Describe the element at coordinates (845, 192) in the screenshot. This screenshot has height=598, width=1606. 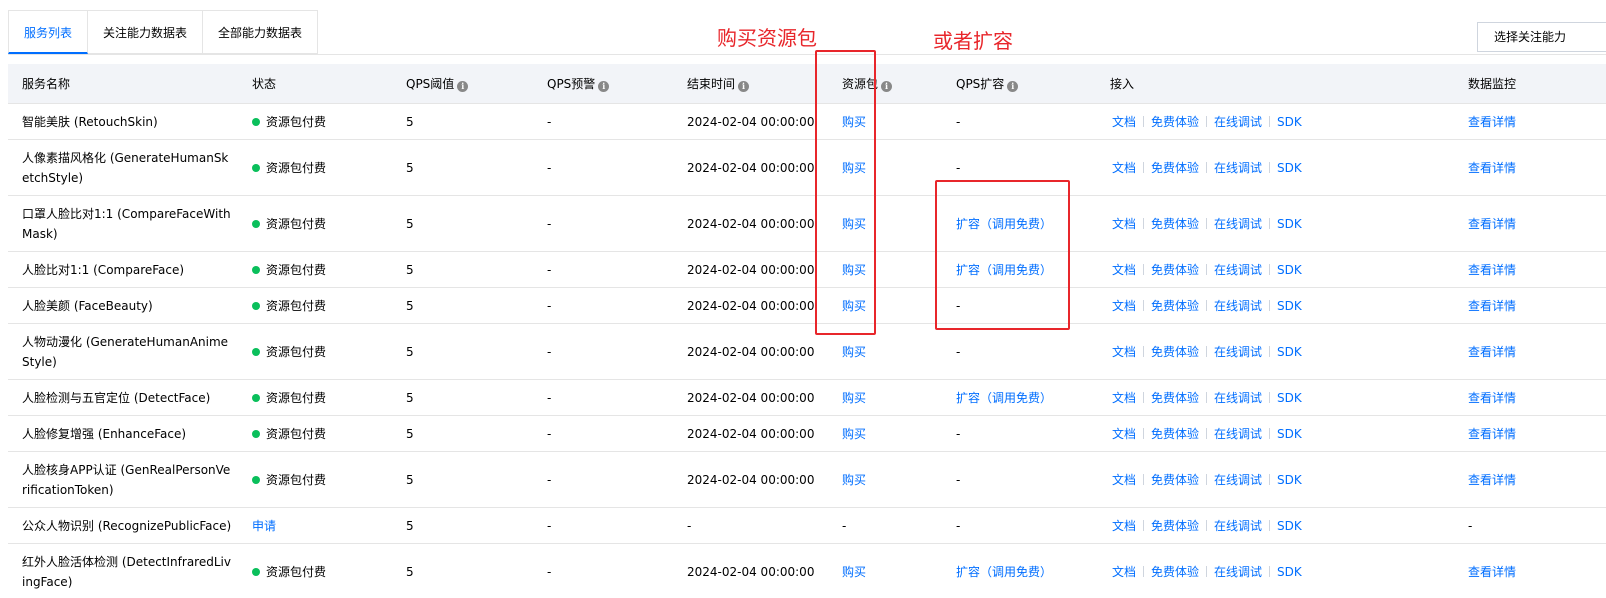
I see `annotation-box-package` at that location.